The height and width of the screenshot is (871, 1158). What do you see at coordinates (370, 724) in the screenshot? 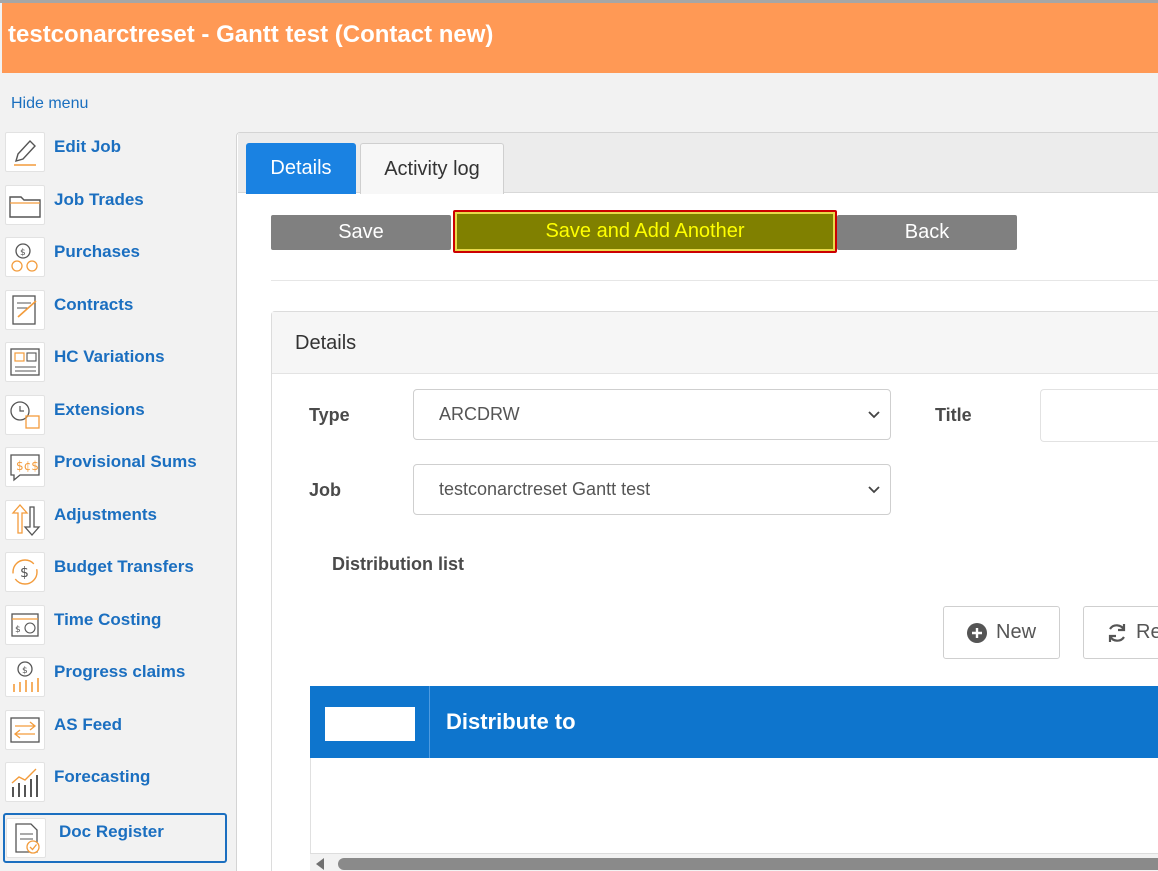
I see `select-all-checkbox` at bounding box center [370, 724].